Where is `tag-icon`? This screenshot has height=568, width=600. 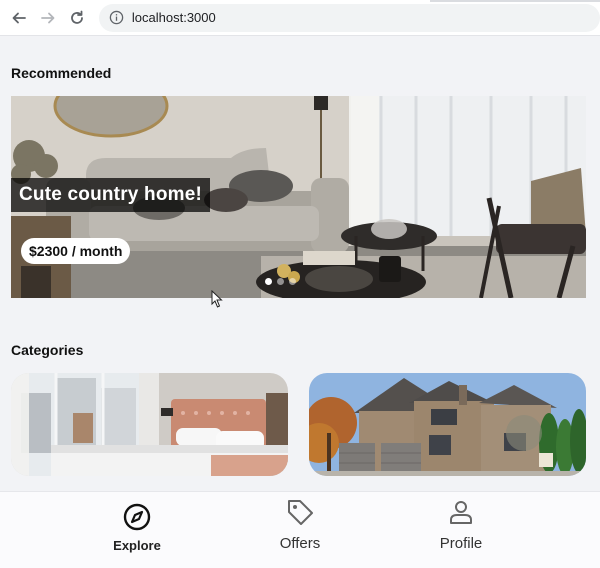 tag-icon is located at coordinates (300, 512).